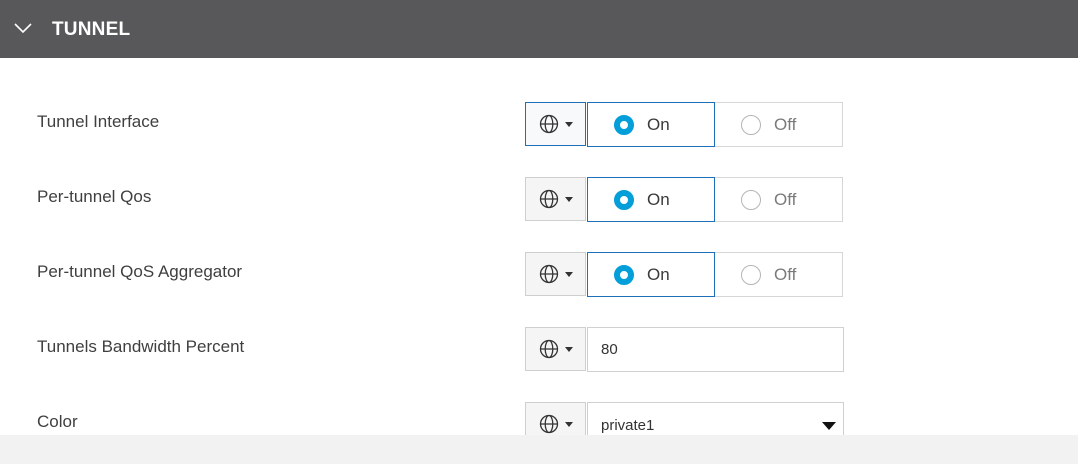 This screenshot has height=464, width=1078. Describe the element at coordinates (539, 29) in the screenshot. I see `section-header-tunnel: TUNNEL` at that location.